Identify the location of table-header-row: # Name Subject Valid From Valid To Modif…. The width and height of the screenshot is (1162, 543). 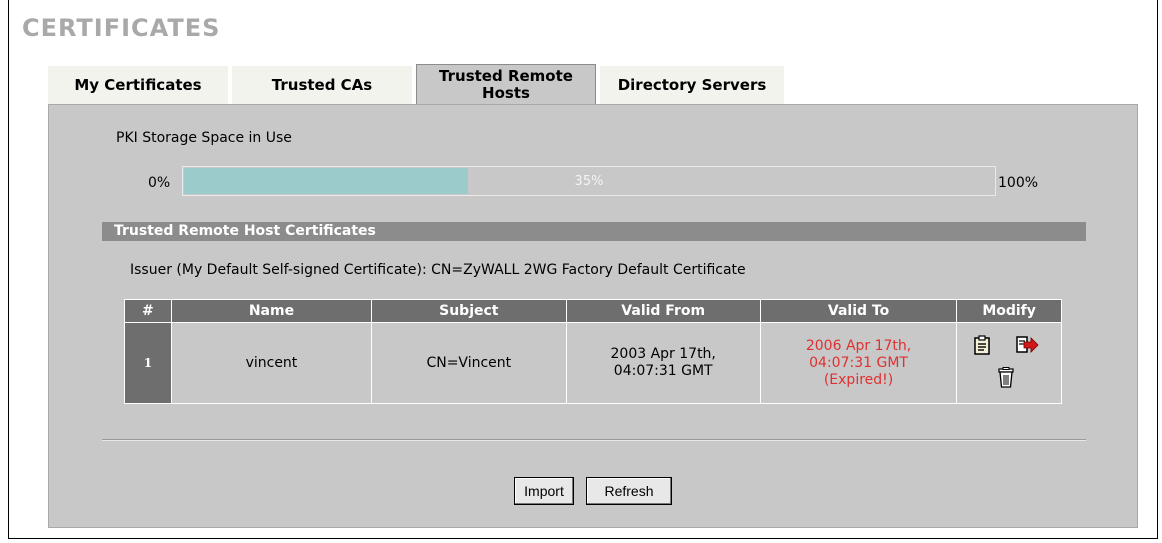
(593, 311).